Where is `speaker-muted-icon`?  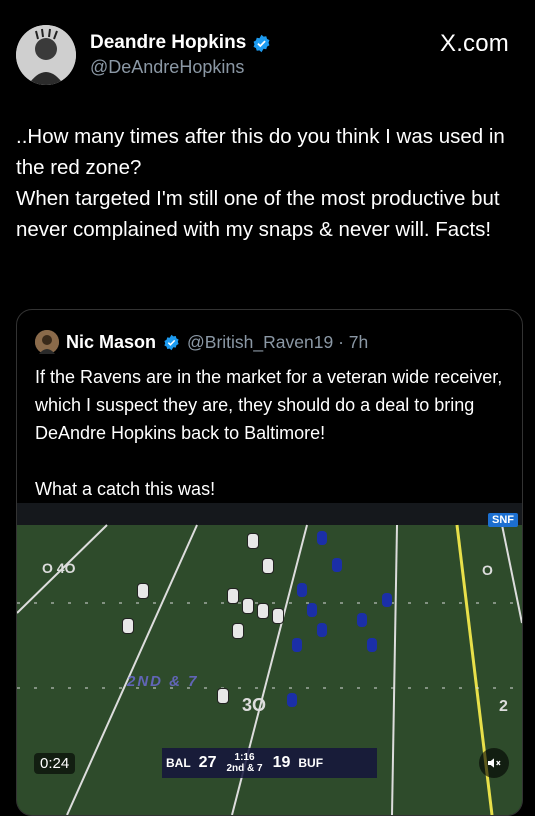
speaker-muted-icon is located at coordinates (494, 763).